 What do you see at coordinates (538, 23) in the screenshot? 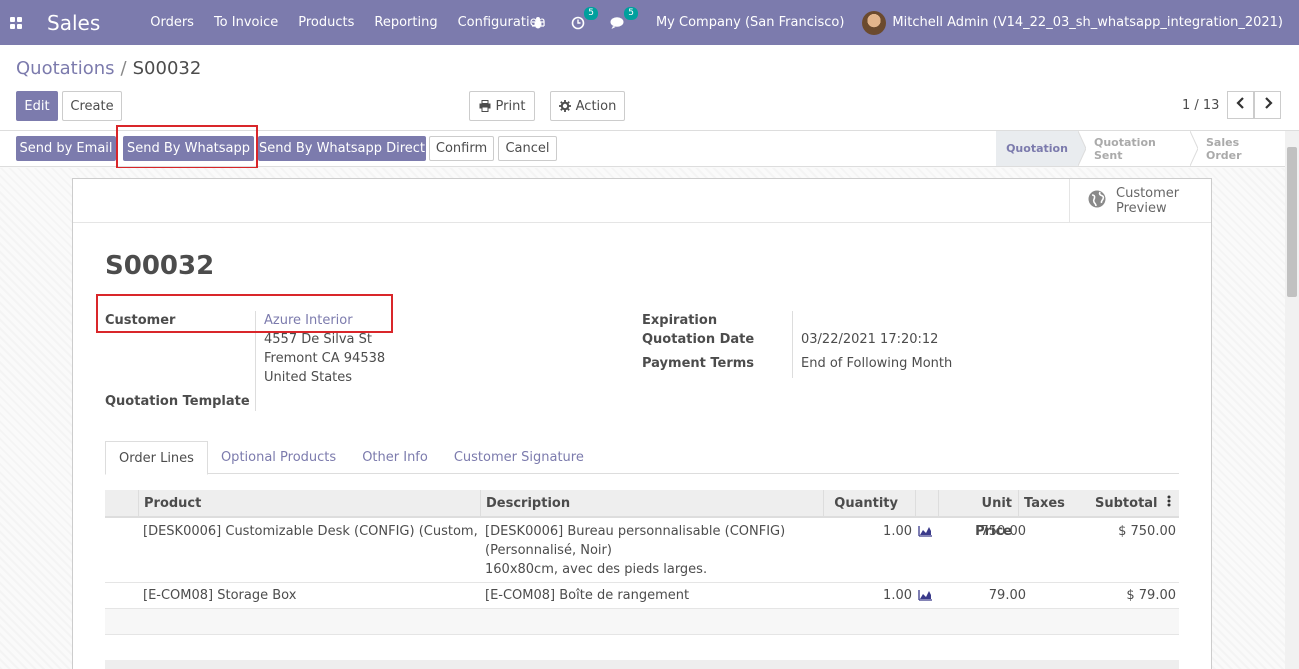
I see `bug-icon` at bounding box center [538, 23].